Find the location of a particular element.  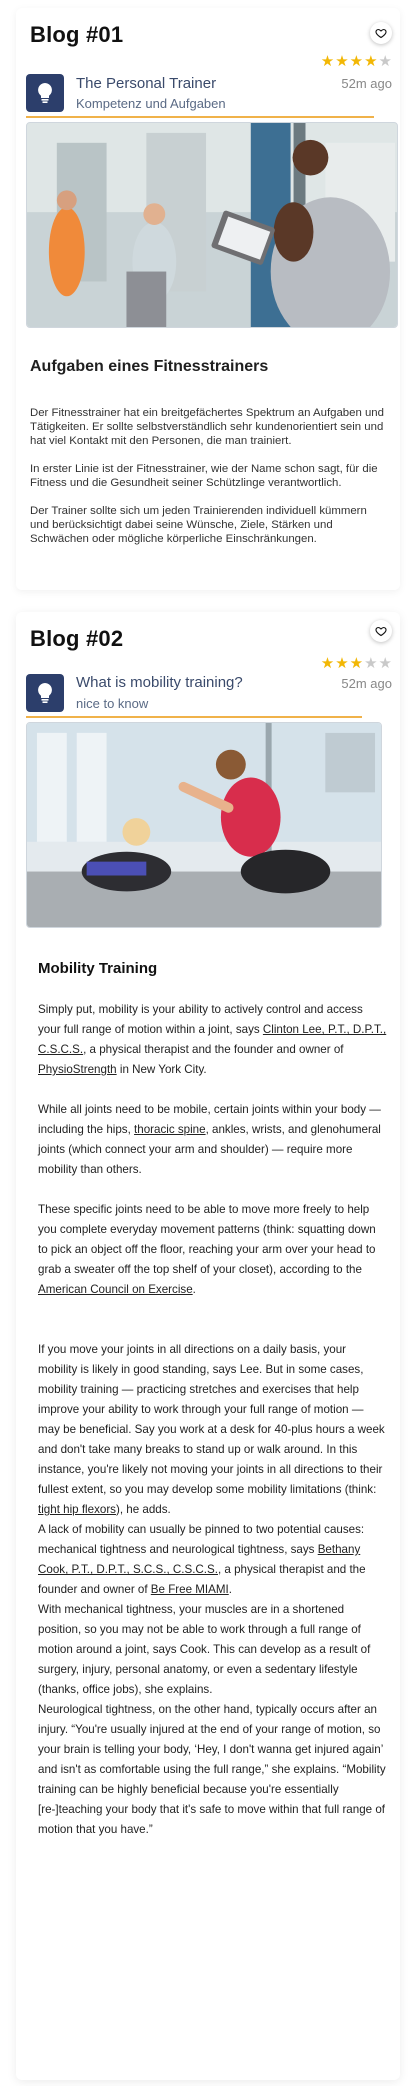

post-title: The Personal Trainer is located at coordinates (146, 83).